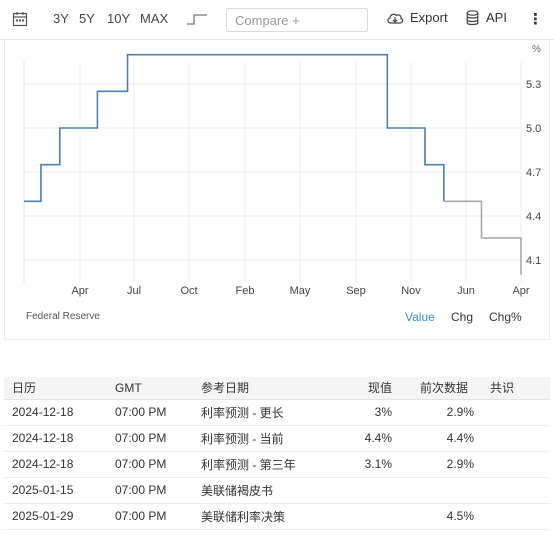 The width and height of the screenshot is (554, 537). What do you see at coordinates (441, 388) in the screenshot?
I see `col-header-previous: 前次数据` at bounding box center [441, 388].